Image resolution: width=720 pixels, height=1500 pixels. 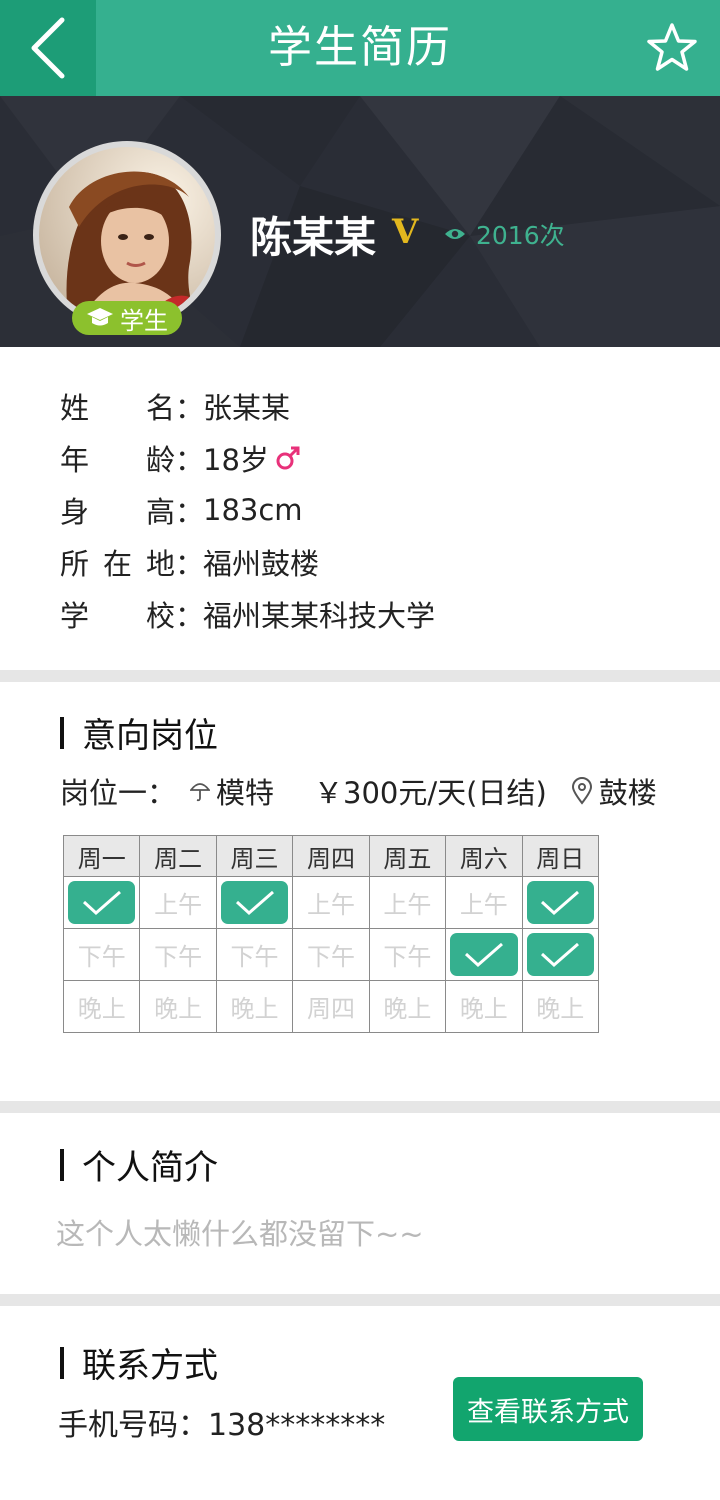 What do you see at coordinates (407, 856) in the screenshot?
I see `schedule-day: 周五` at bounding box center [407, 856].